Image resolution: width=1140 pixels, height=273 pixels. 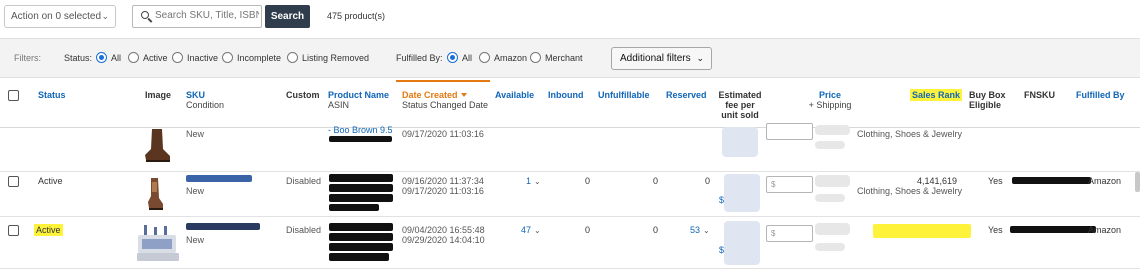 I want to click on column-image: Image, so click(x=158, y=95).